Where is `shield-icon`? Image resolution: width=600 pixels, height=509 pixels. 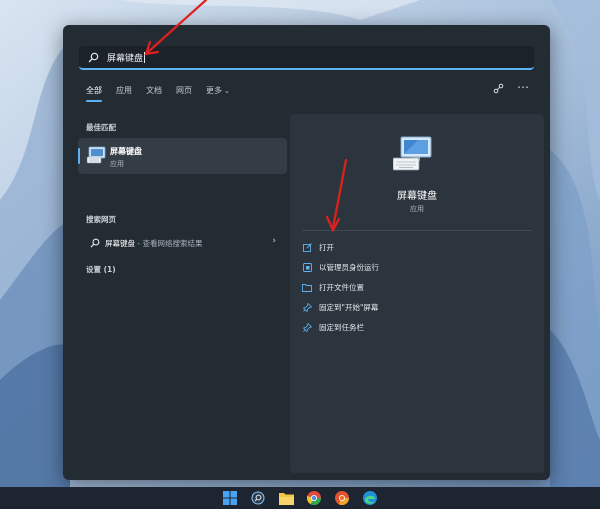 shield-icon is located at coordinates (307, 267).